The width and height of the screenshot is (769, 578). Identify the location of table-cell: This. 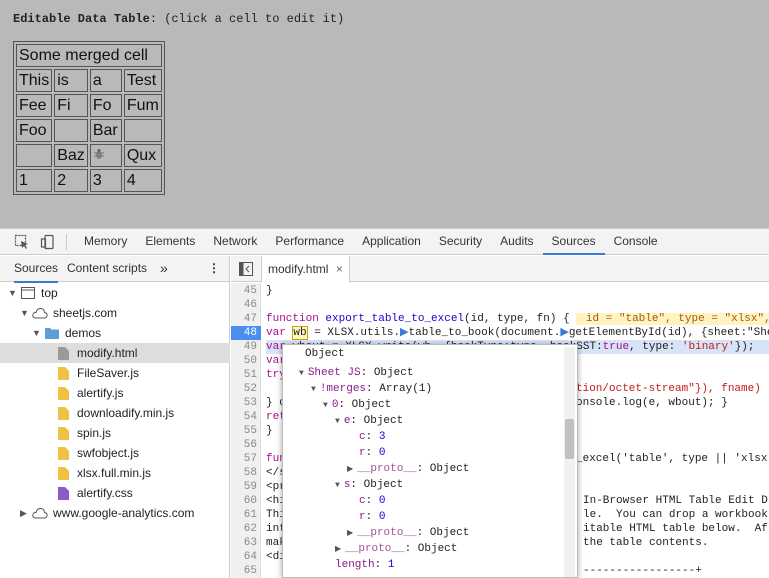
(34, 80).